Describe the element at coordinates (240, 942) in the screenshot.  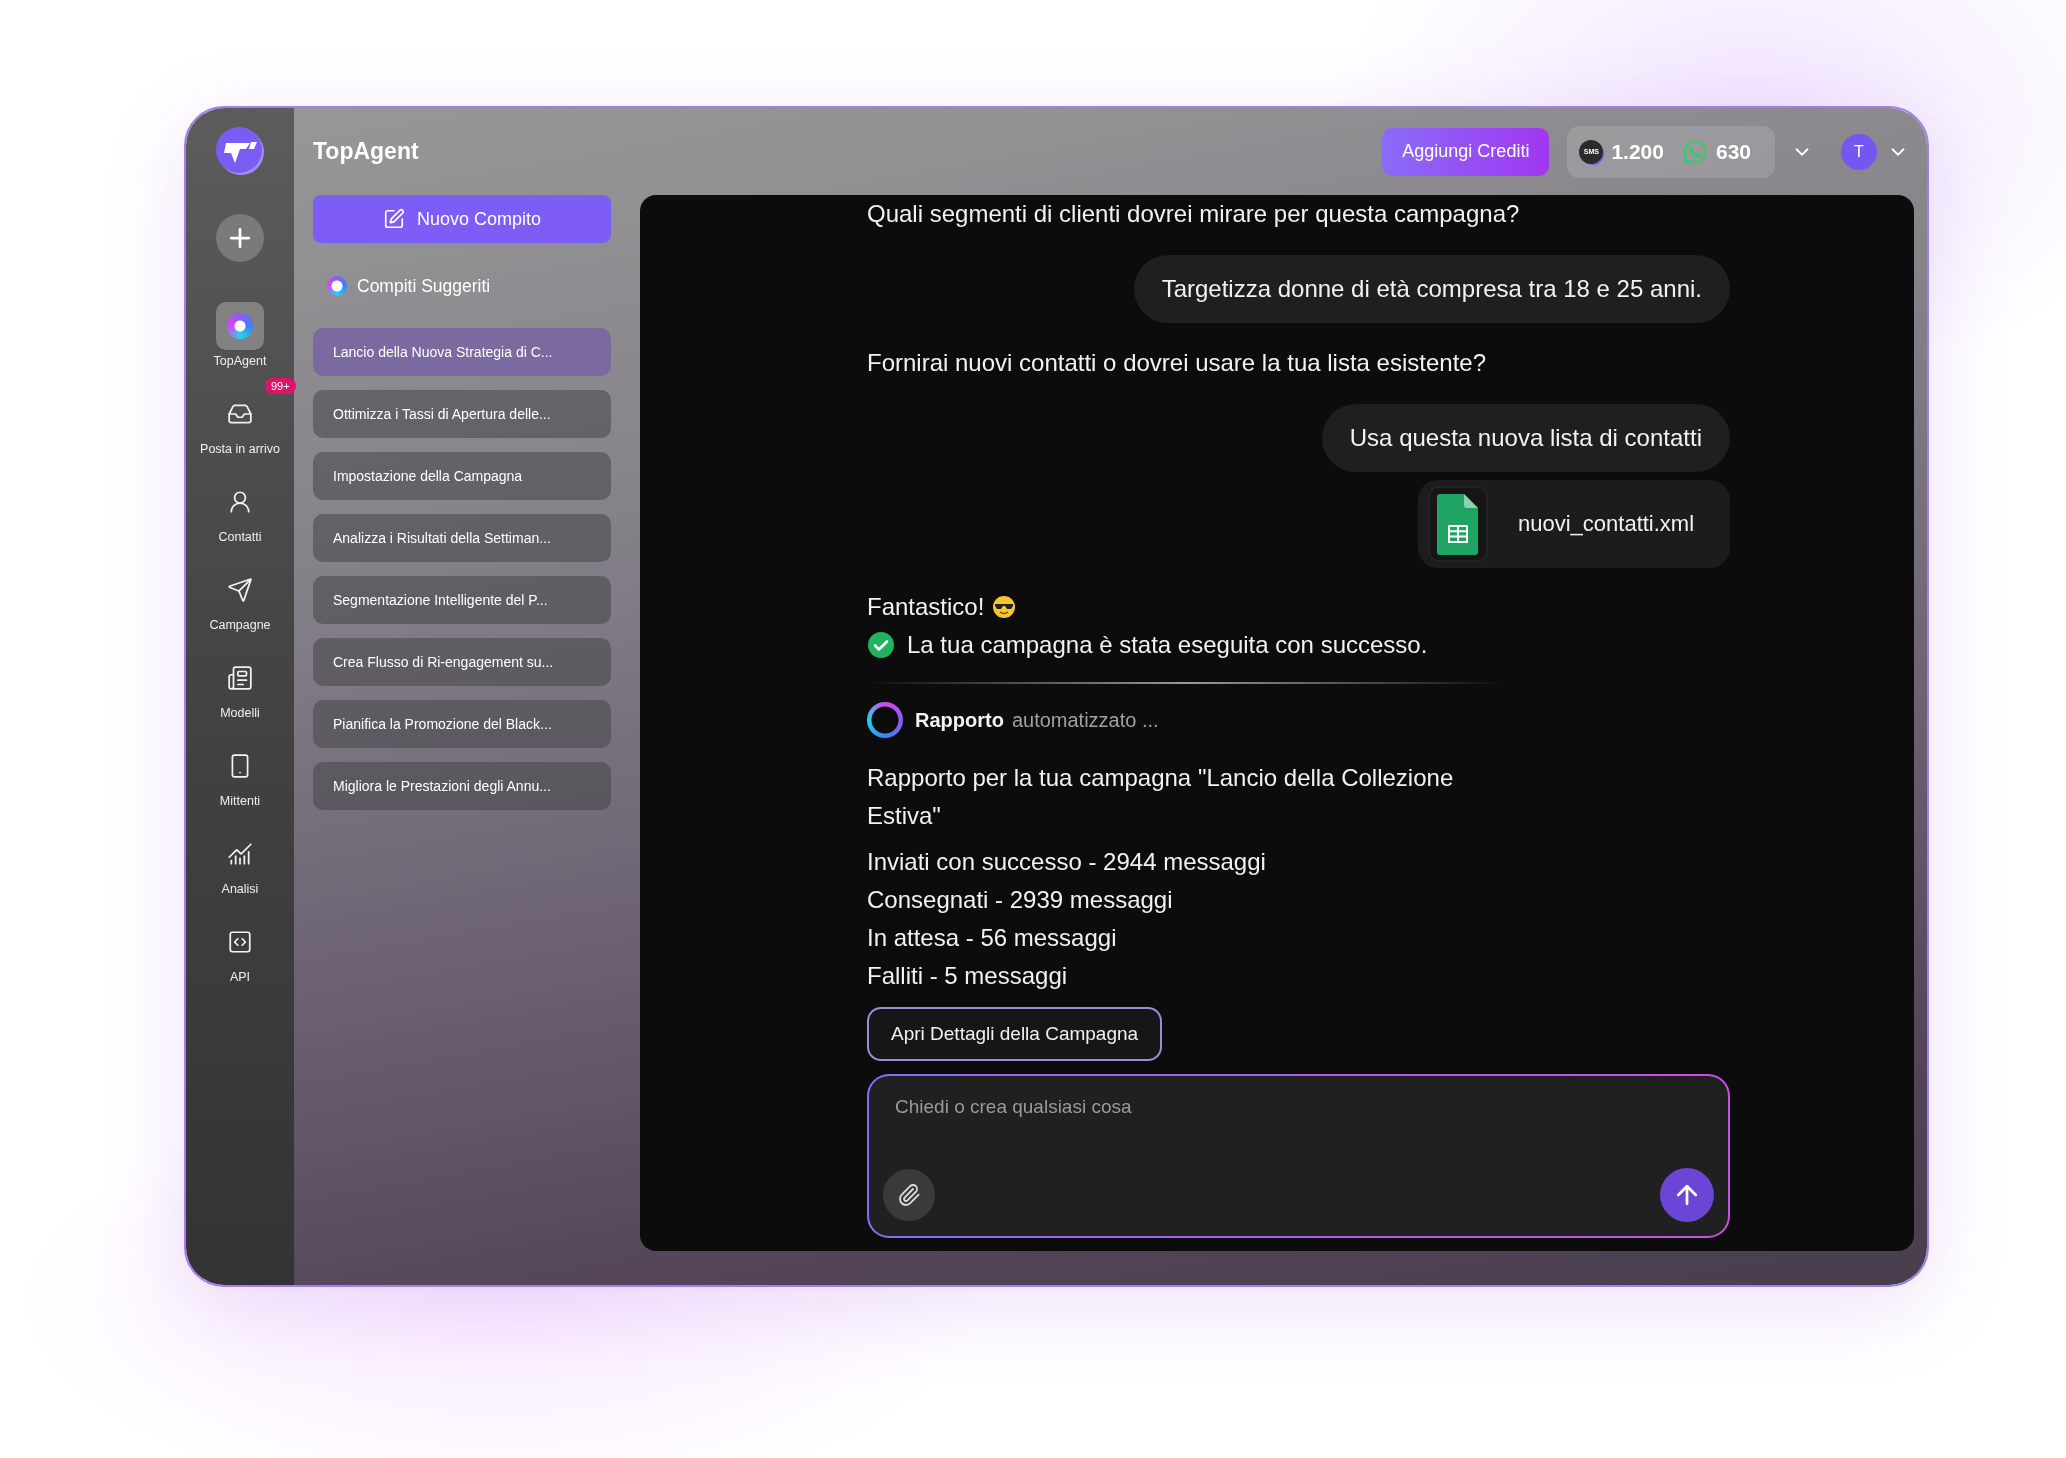
I see `code-icon` at that location.